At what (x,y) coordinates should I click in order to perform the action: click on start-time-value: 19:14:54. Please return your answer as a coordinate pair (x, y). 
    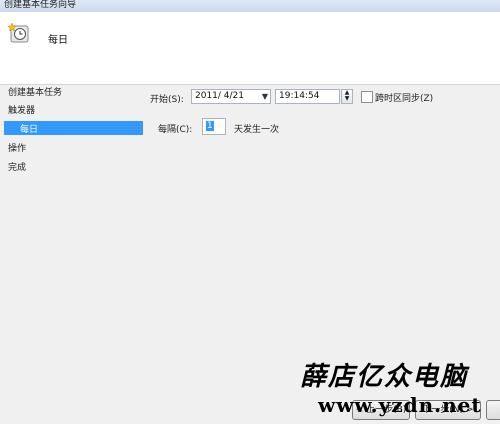
    Looking at the image, I should click on (299, 96).